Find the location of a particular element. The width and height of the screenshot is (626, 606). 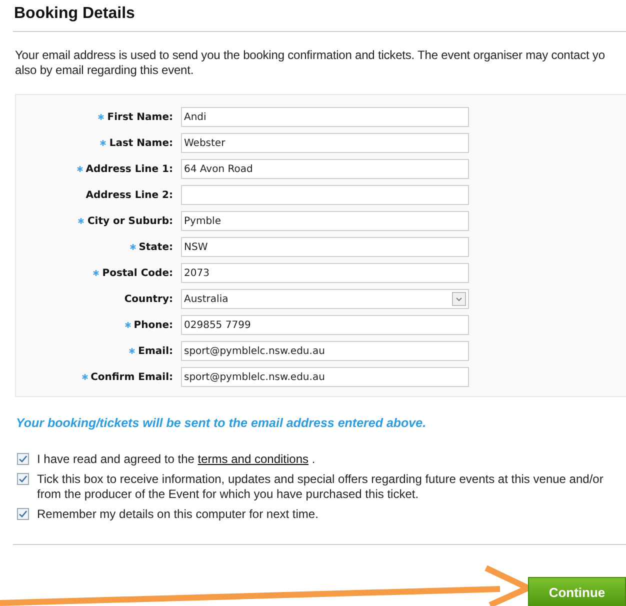

page-title: Booking Details is located at coordinates (74, 14).